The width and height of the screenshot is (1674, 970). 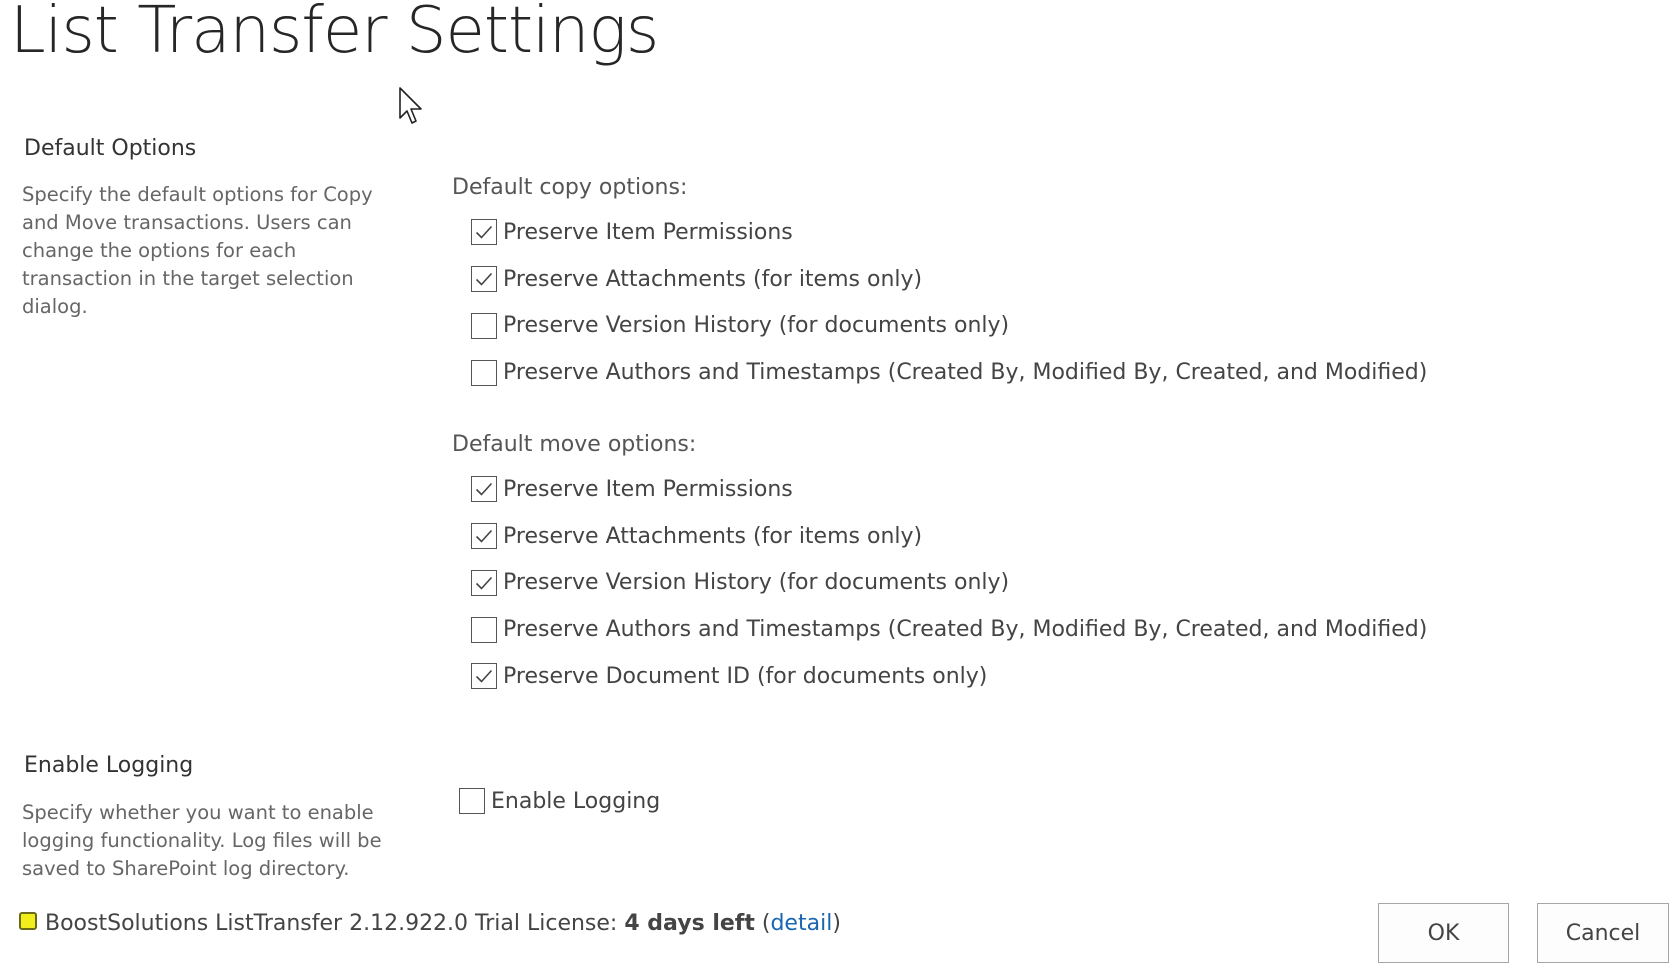 What do you see at coordinates (334, 34) in the screenshot?
I see `page-title: List Transfer Settings` at bounding box center [334, 34].